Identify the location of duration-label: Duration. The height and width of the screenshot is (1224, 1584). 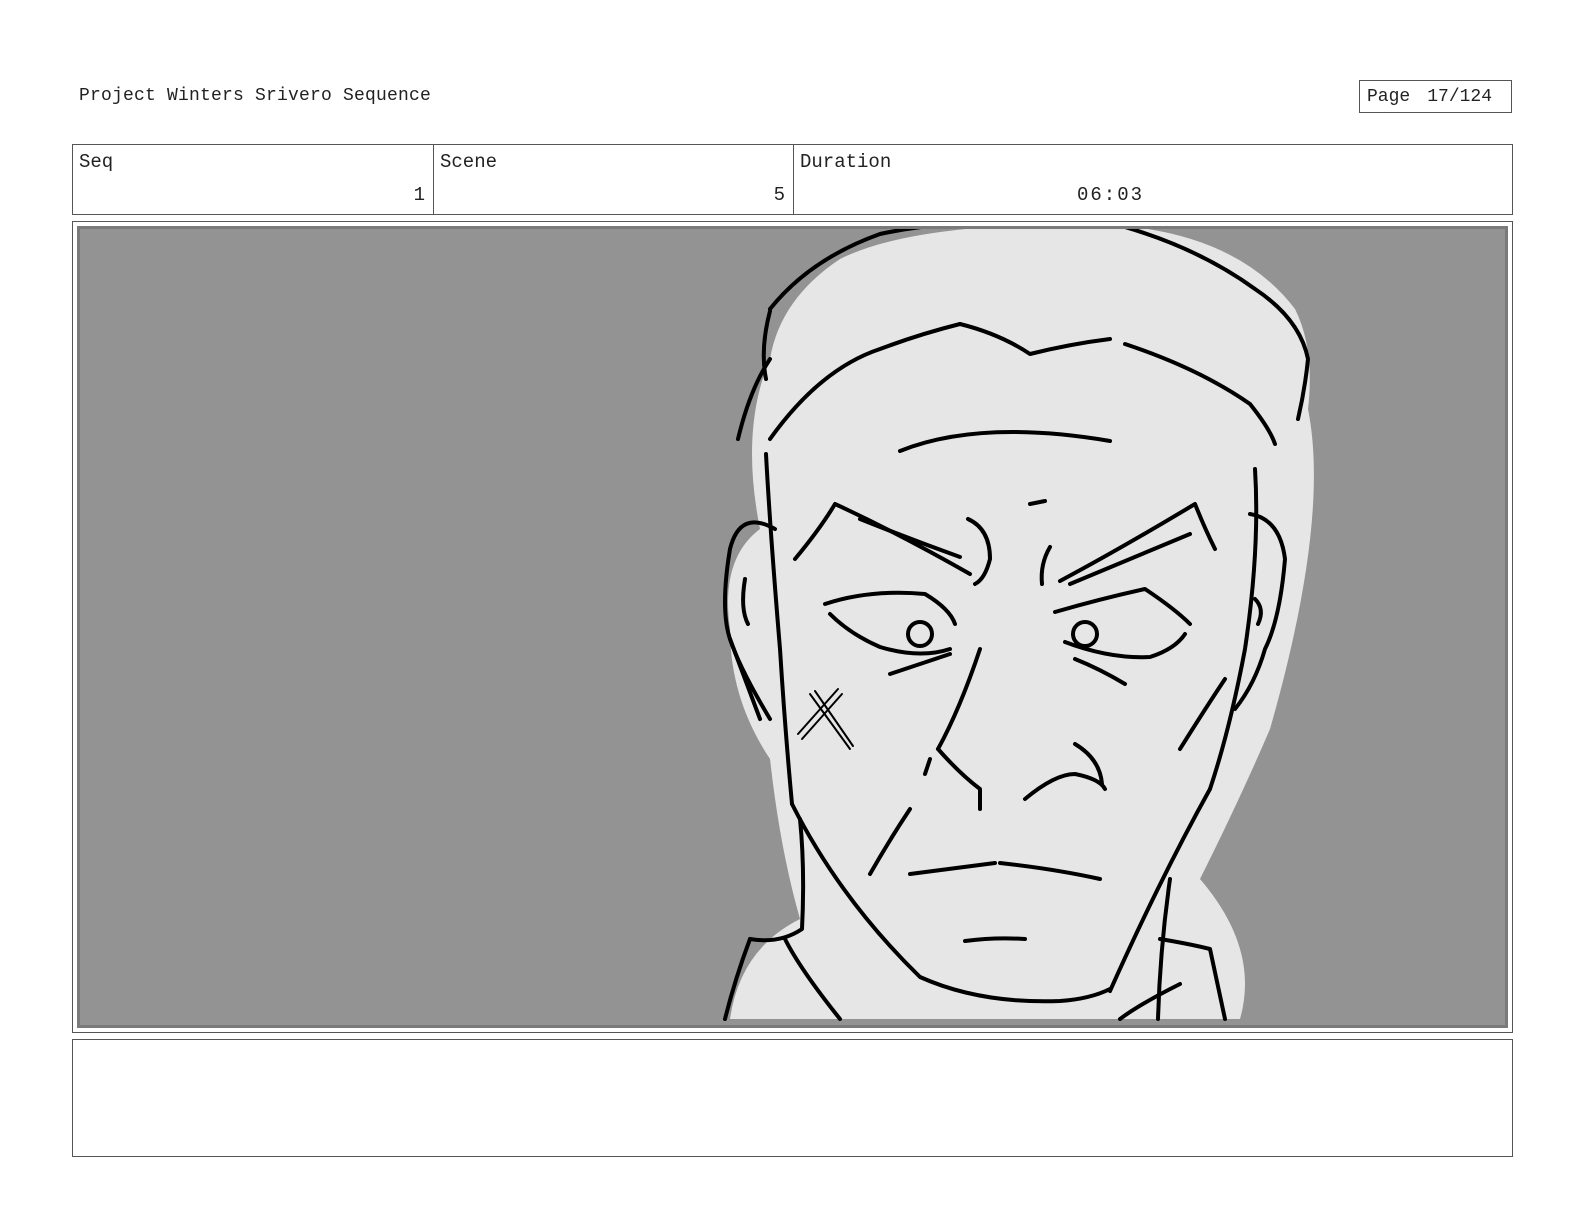
(846, 162).